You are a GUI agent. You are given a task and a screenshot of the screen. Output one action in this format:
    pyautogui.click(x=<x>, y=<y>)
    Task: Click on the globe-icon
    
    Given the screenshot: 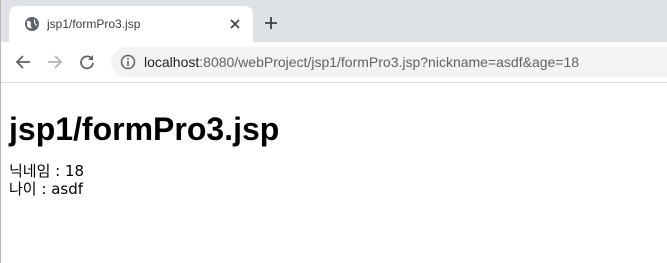 What is the action you would take?
    pyautogui.click(x=32, y=24)
    